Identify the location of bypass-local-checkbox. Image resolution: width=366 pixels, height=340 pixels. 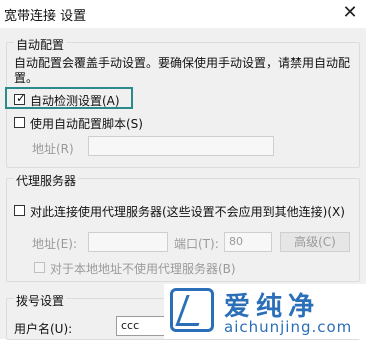
(39, 267).